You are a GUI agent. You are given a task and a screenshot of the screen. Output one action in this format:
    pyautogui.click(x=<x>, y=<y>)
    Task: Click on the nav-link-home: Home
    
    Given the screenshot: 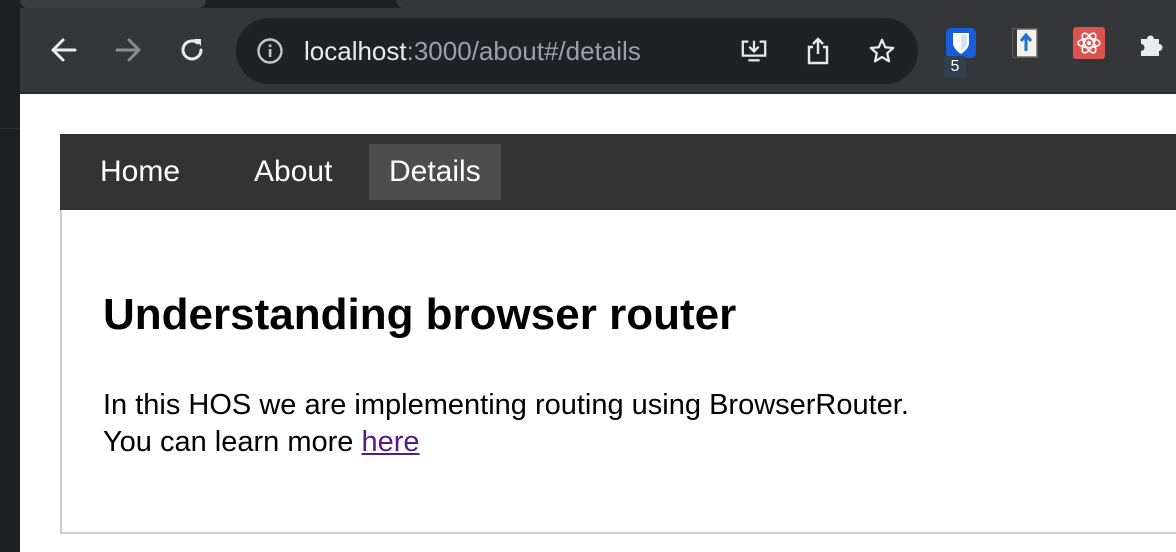 What is the action you would take?
    pyautogui.click(x=140, y=172)
    